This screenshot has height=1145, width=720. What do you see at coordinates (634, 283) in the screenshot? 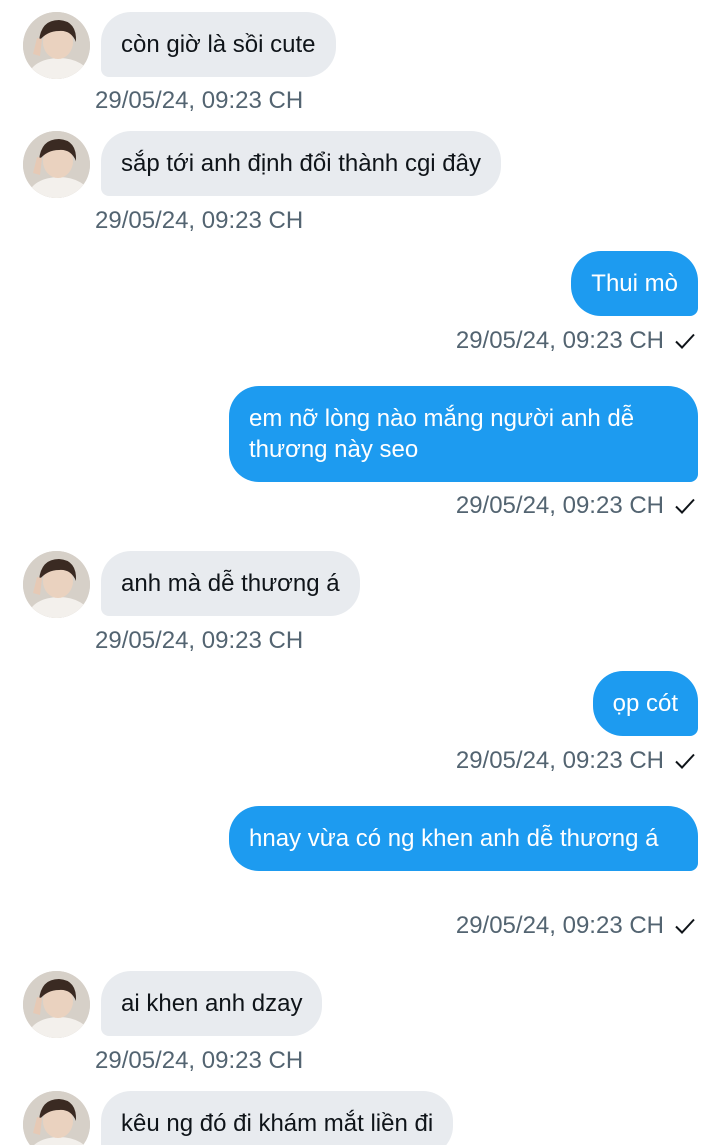
I see `message-bubble: Thui mò` at bounding box center [634, 283].